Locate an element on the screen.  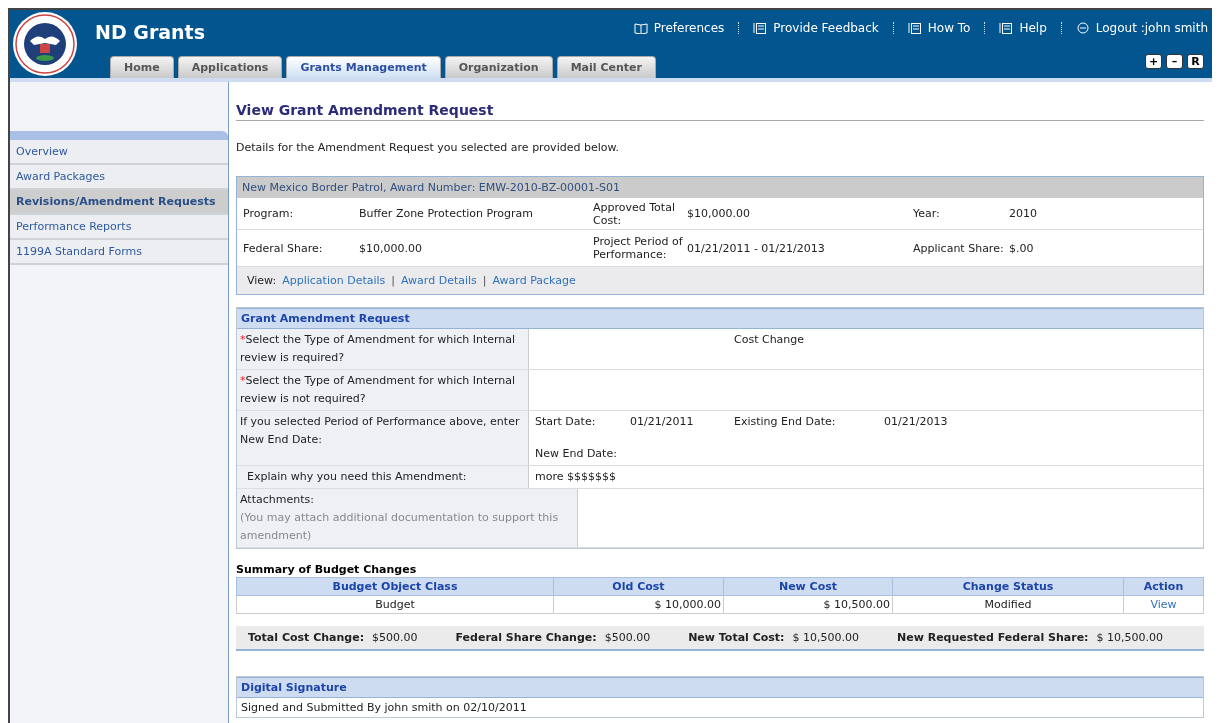
field-value: 2010 is located at coordinates (1023, 213).